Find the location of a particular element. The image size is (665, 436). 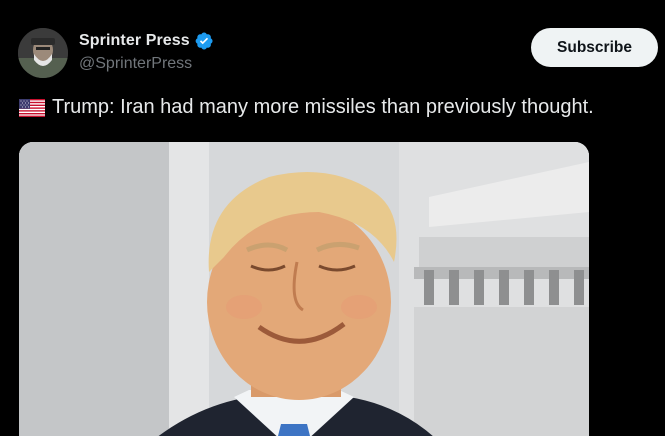

subscribe-button: Subscribe is located at coordinates (594, 47).